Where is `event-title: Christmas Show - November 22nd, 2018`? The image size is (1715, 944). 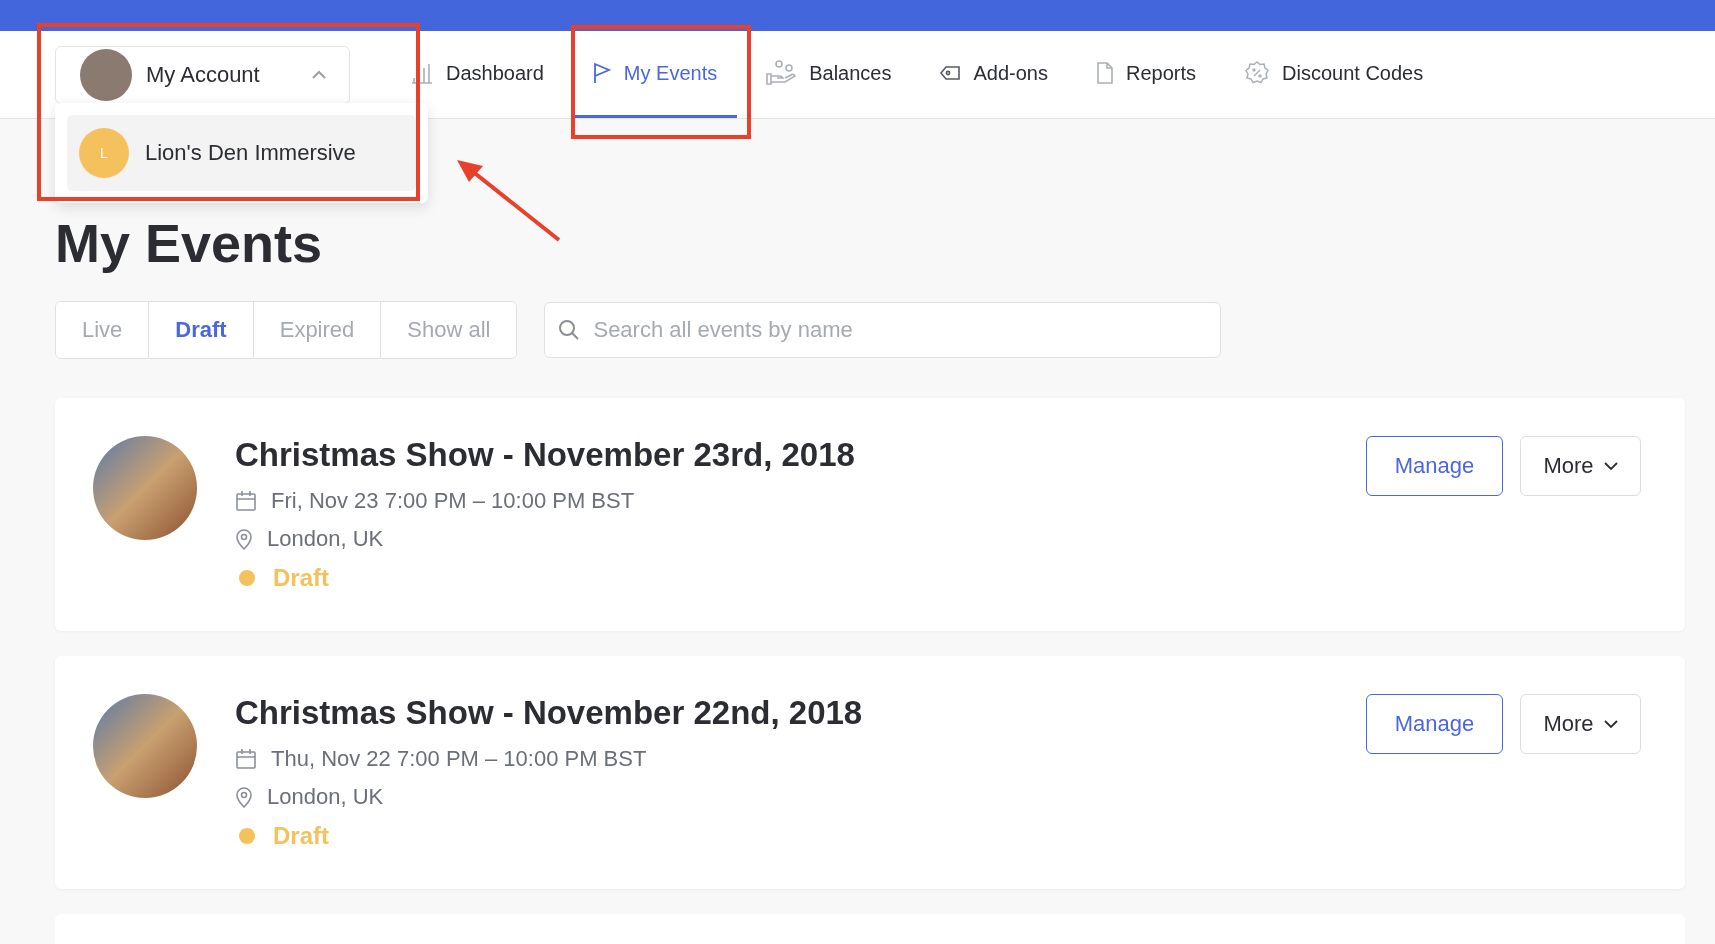
event-title: Christmas Show - November 22nd, 2018 is located at coordinates (549, 713).